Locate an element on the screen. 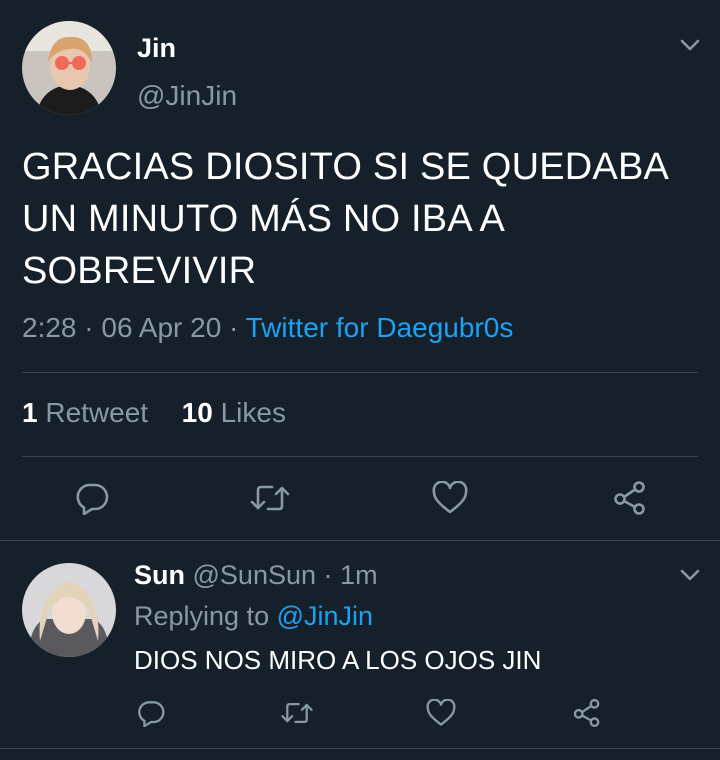  avatar-image is located at coordinates (69, 68).